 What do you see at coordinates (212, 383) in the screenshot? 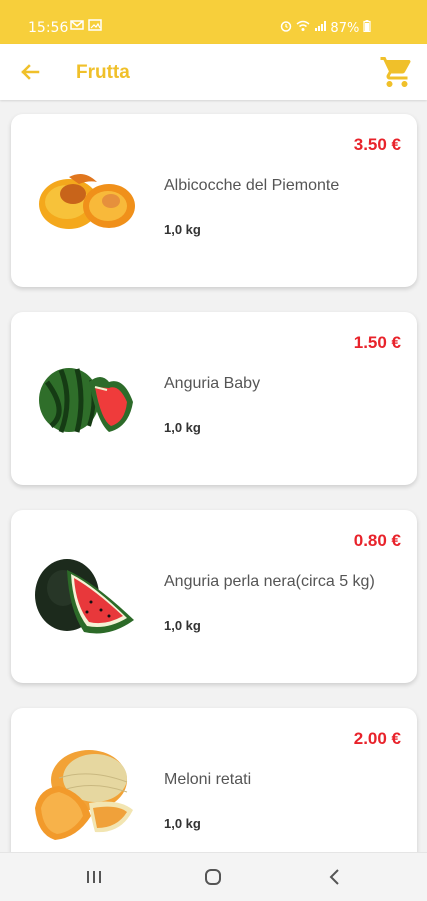
I see `product-name: Anguria Baby` at bounding box center [212, 383].